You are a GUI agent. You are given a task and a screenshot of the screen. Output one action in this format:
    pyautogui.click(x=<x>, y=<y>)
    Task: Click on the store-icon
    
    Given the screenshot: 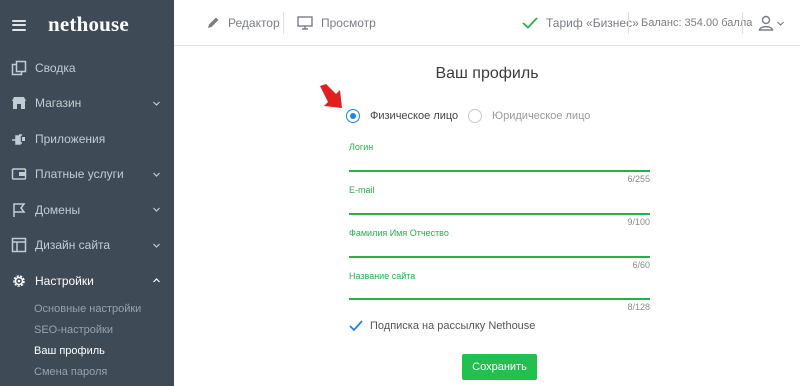 What is the action you would take?
    pyautogui.click(x=19, y=103)
    